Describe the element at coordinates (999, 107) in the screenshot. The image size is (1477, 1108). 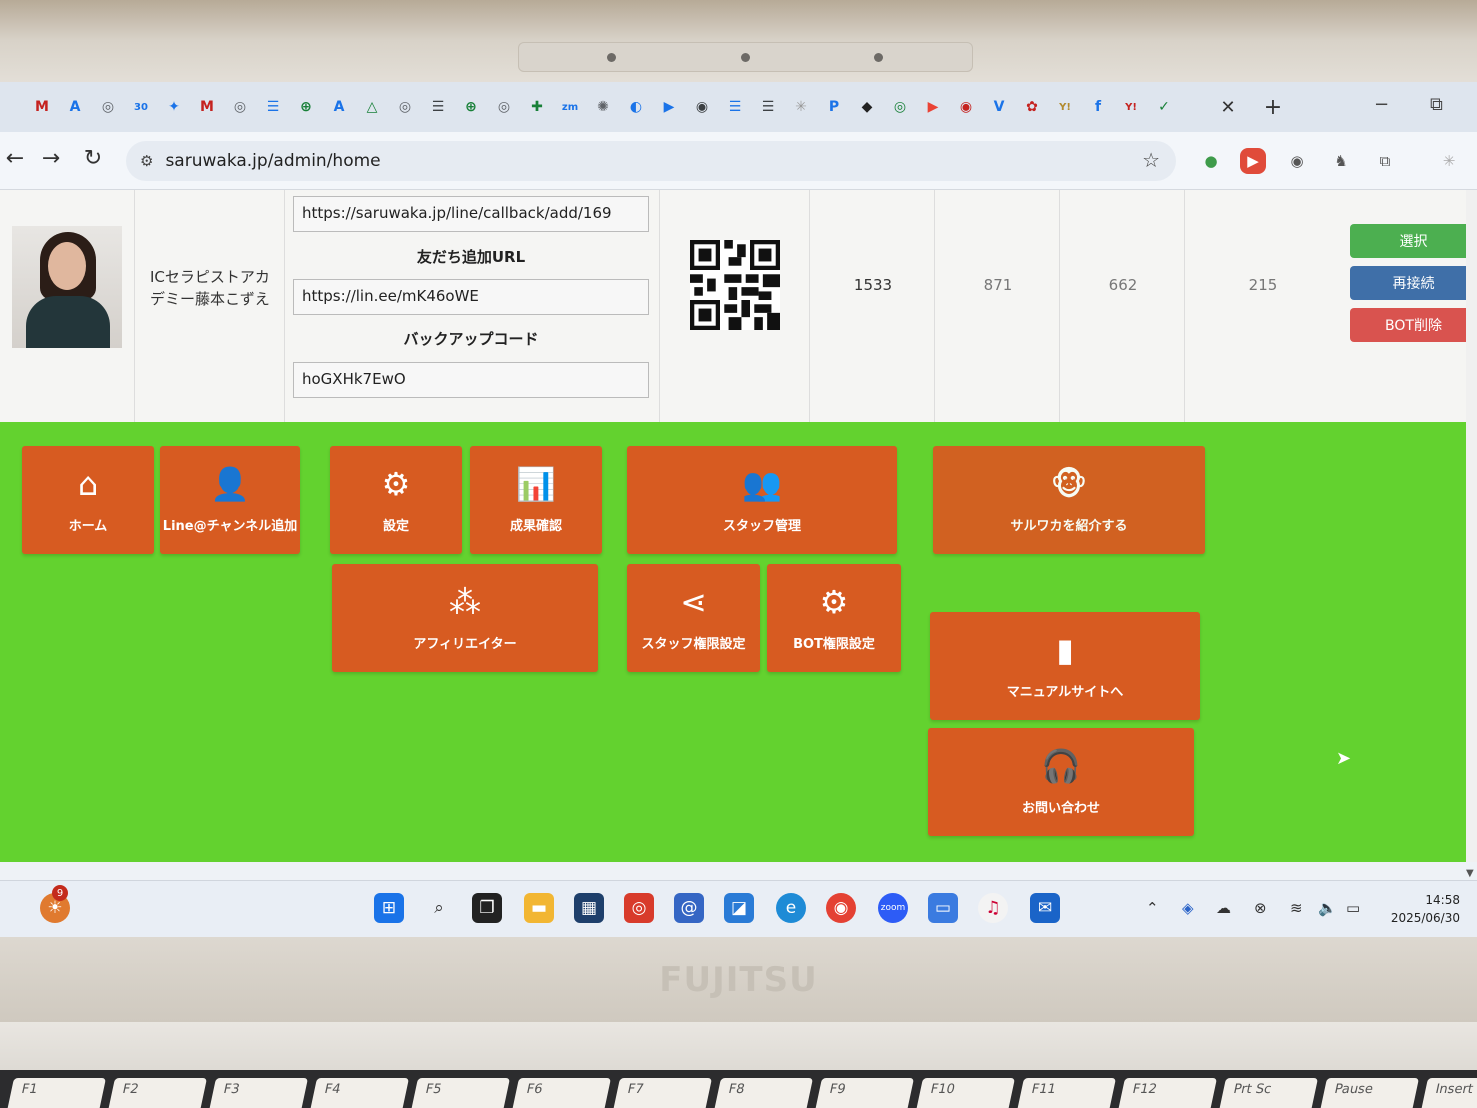
I see `tab-favicon-icon: V` at that location.